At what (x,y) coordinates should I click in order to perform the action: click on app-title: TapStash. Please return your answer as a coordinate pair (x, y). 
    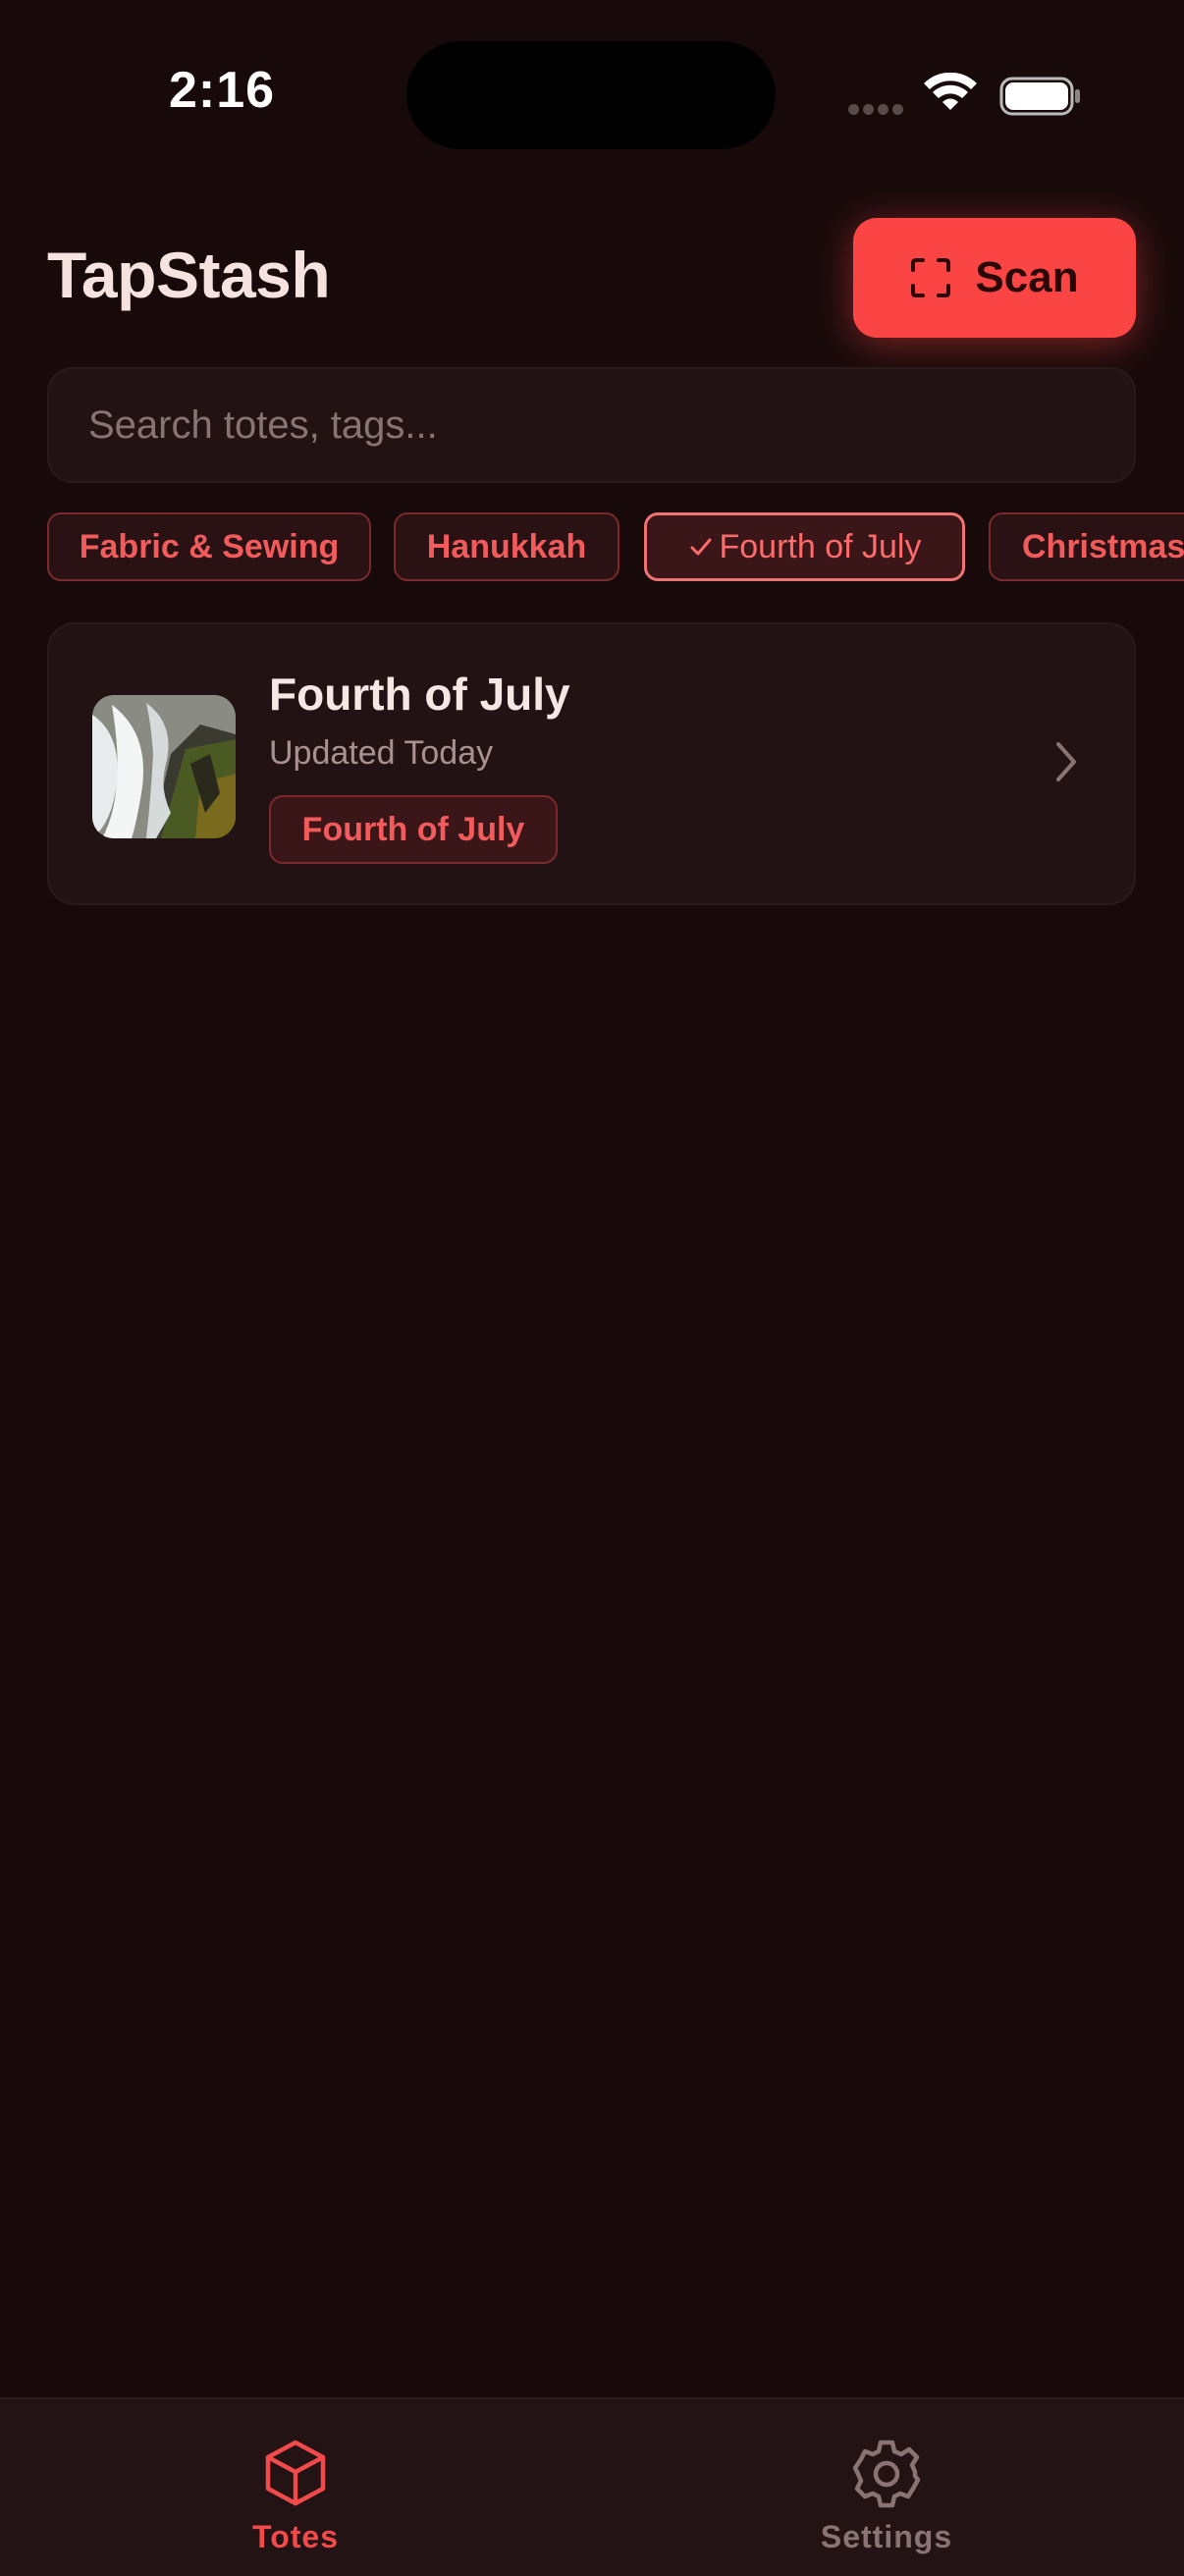
    Looking at the image, I should click on (189, 275).